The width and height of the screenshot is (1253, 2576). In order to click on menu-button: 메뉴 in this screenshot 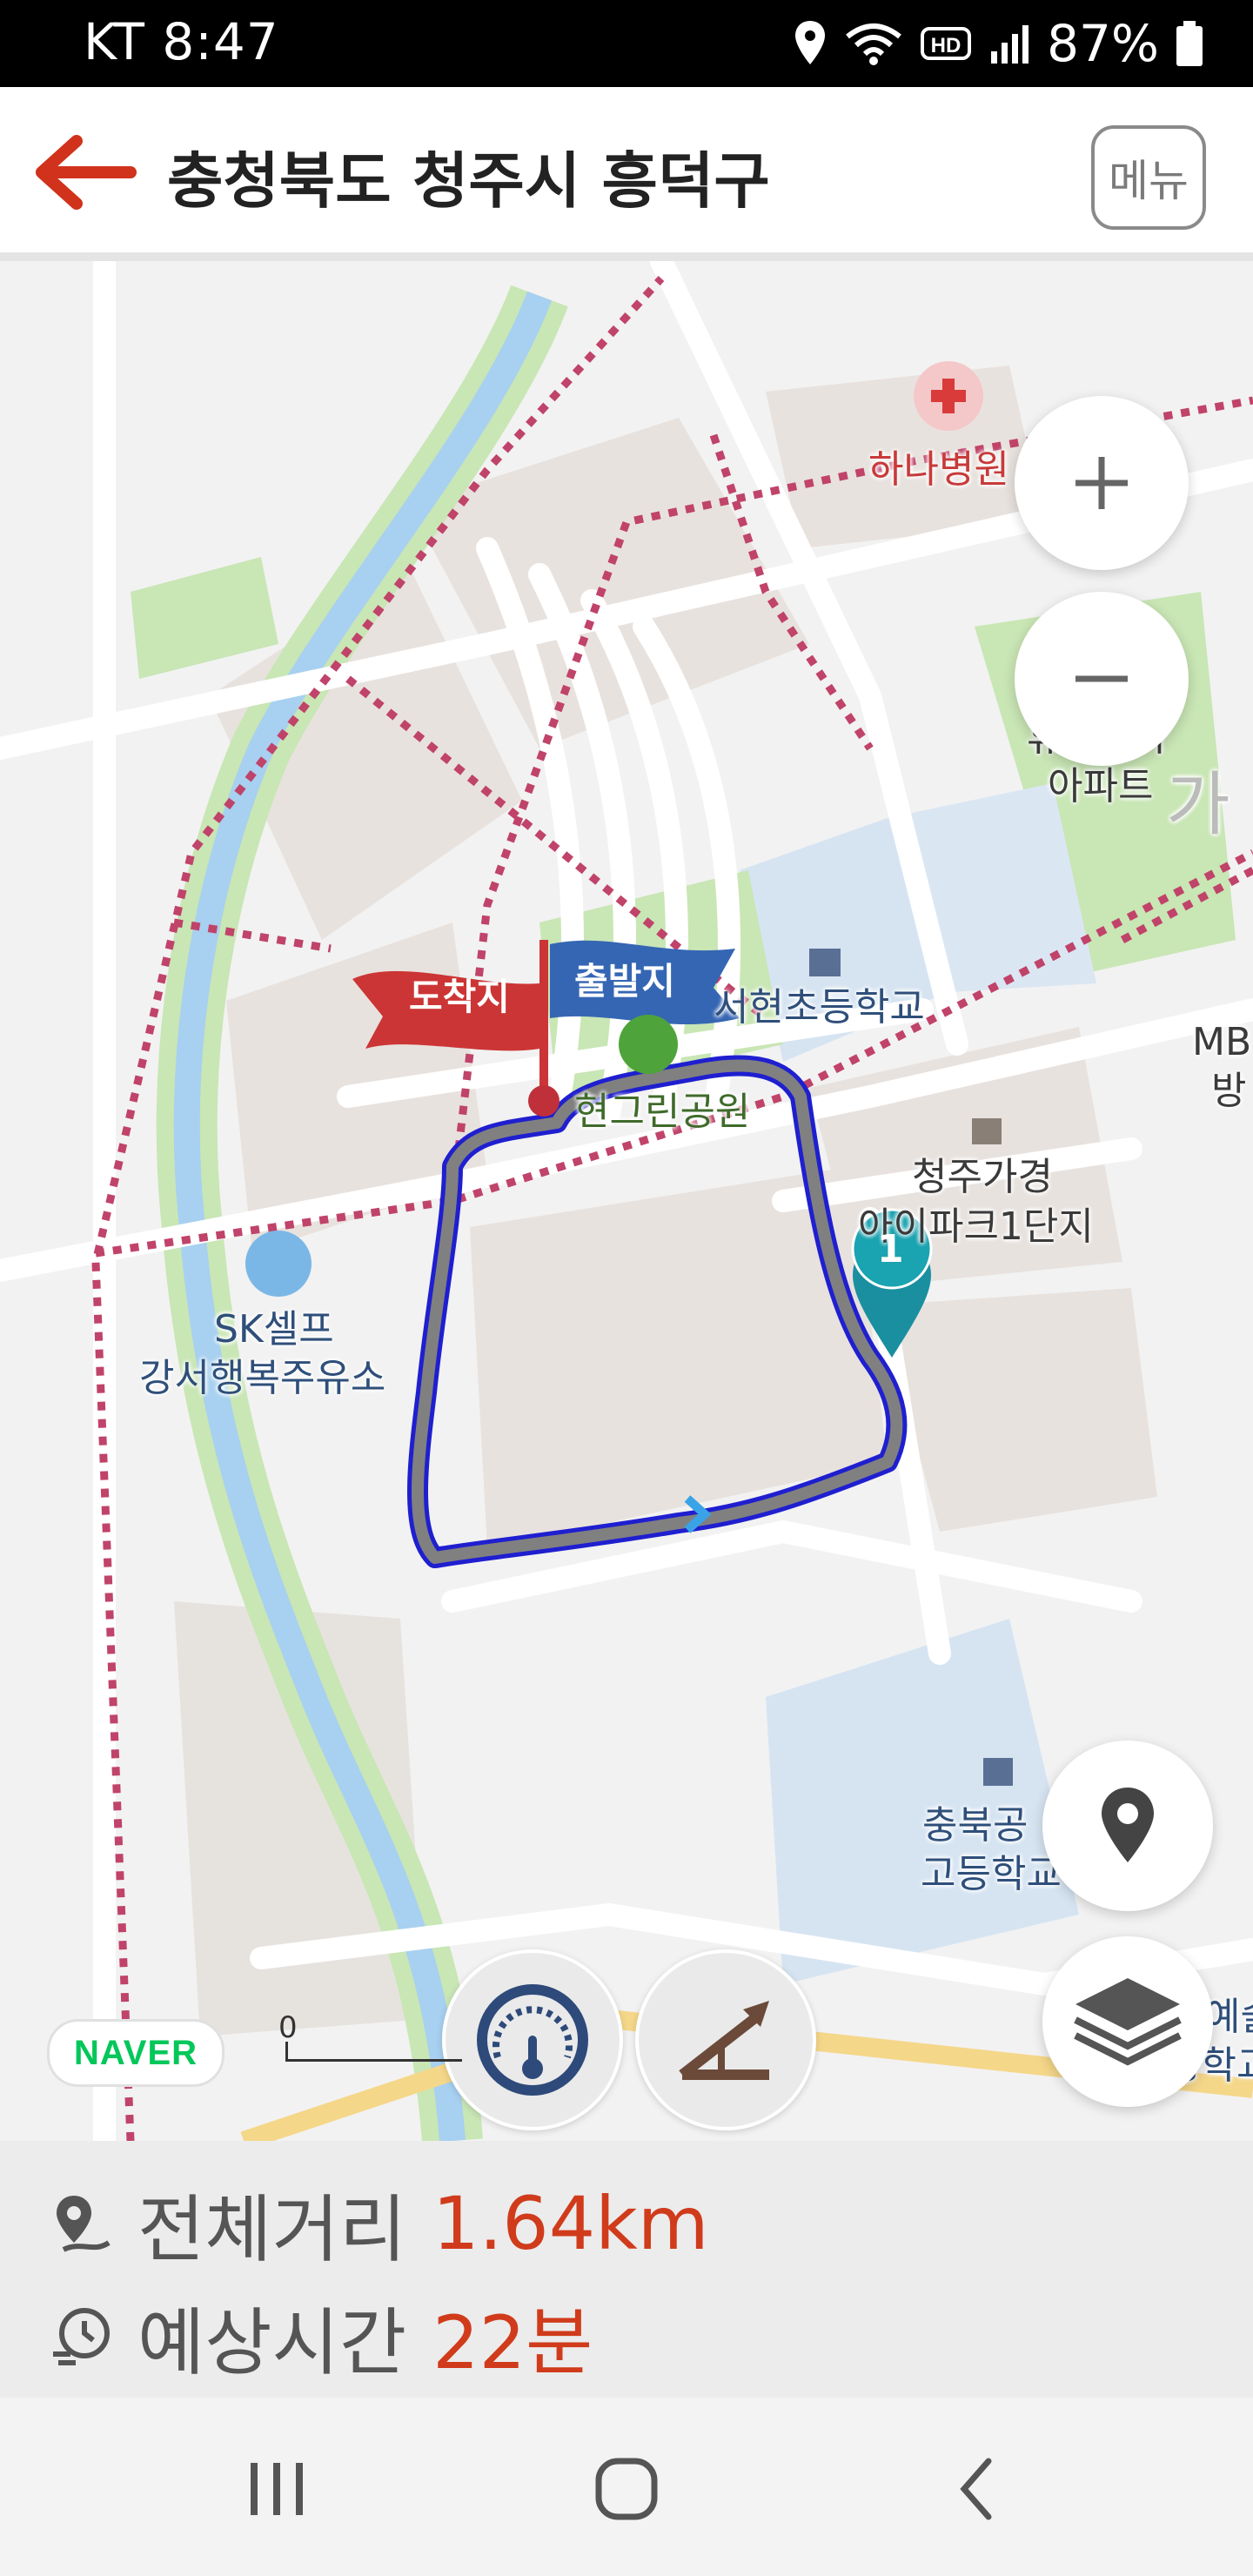, I will do `click(1148, 177)`.